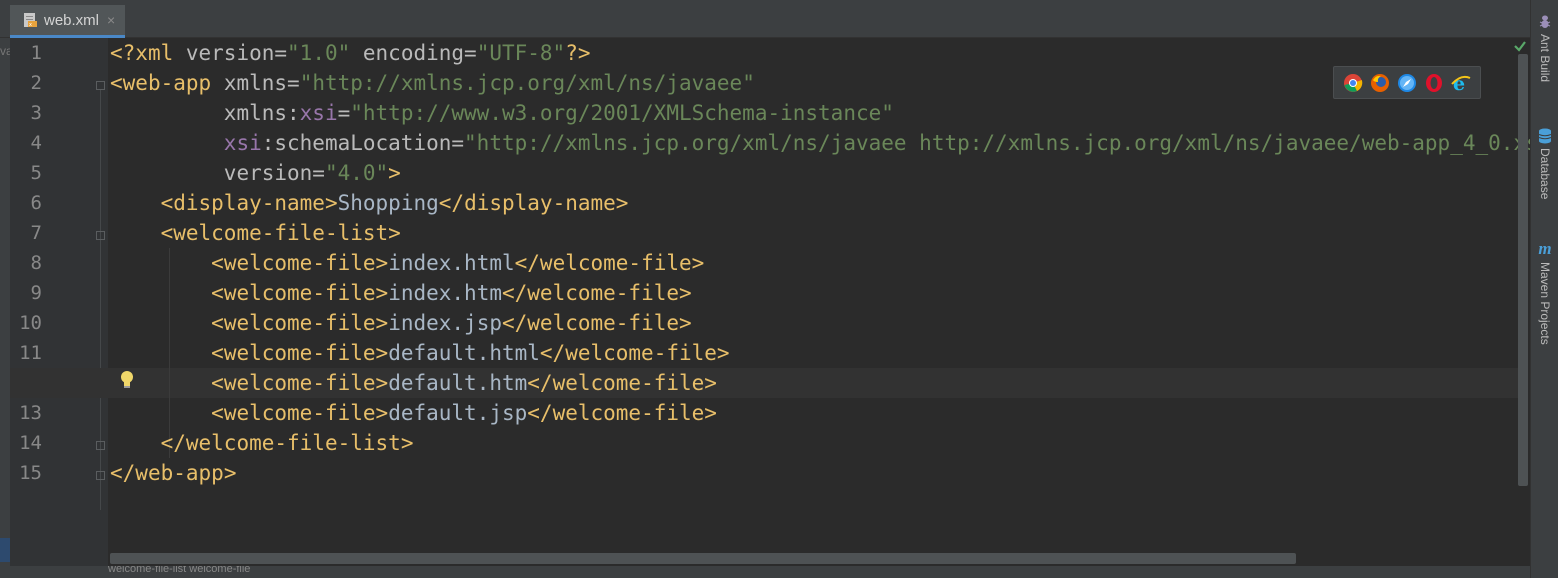  I want to click on line-number: 1, so click(36, 53).